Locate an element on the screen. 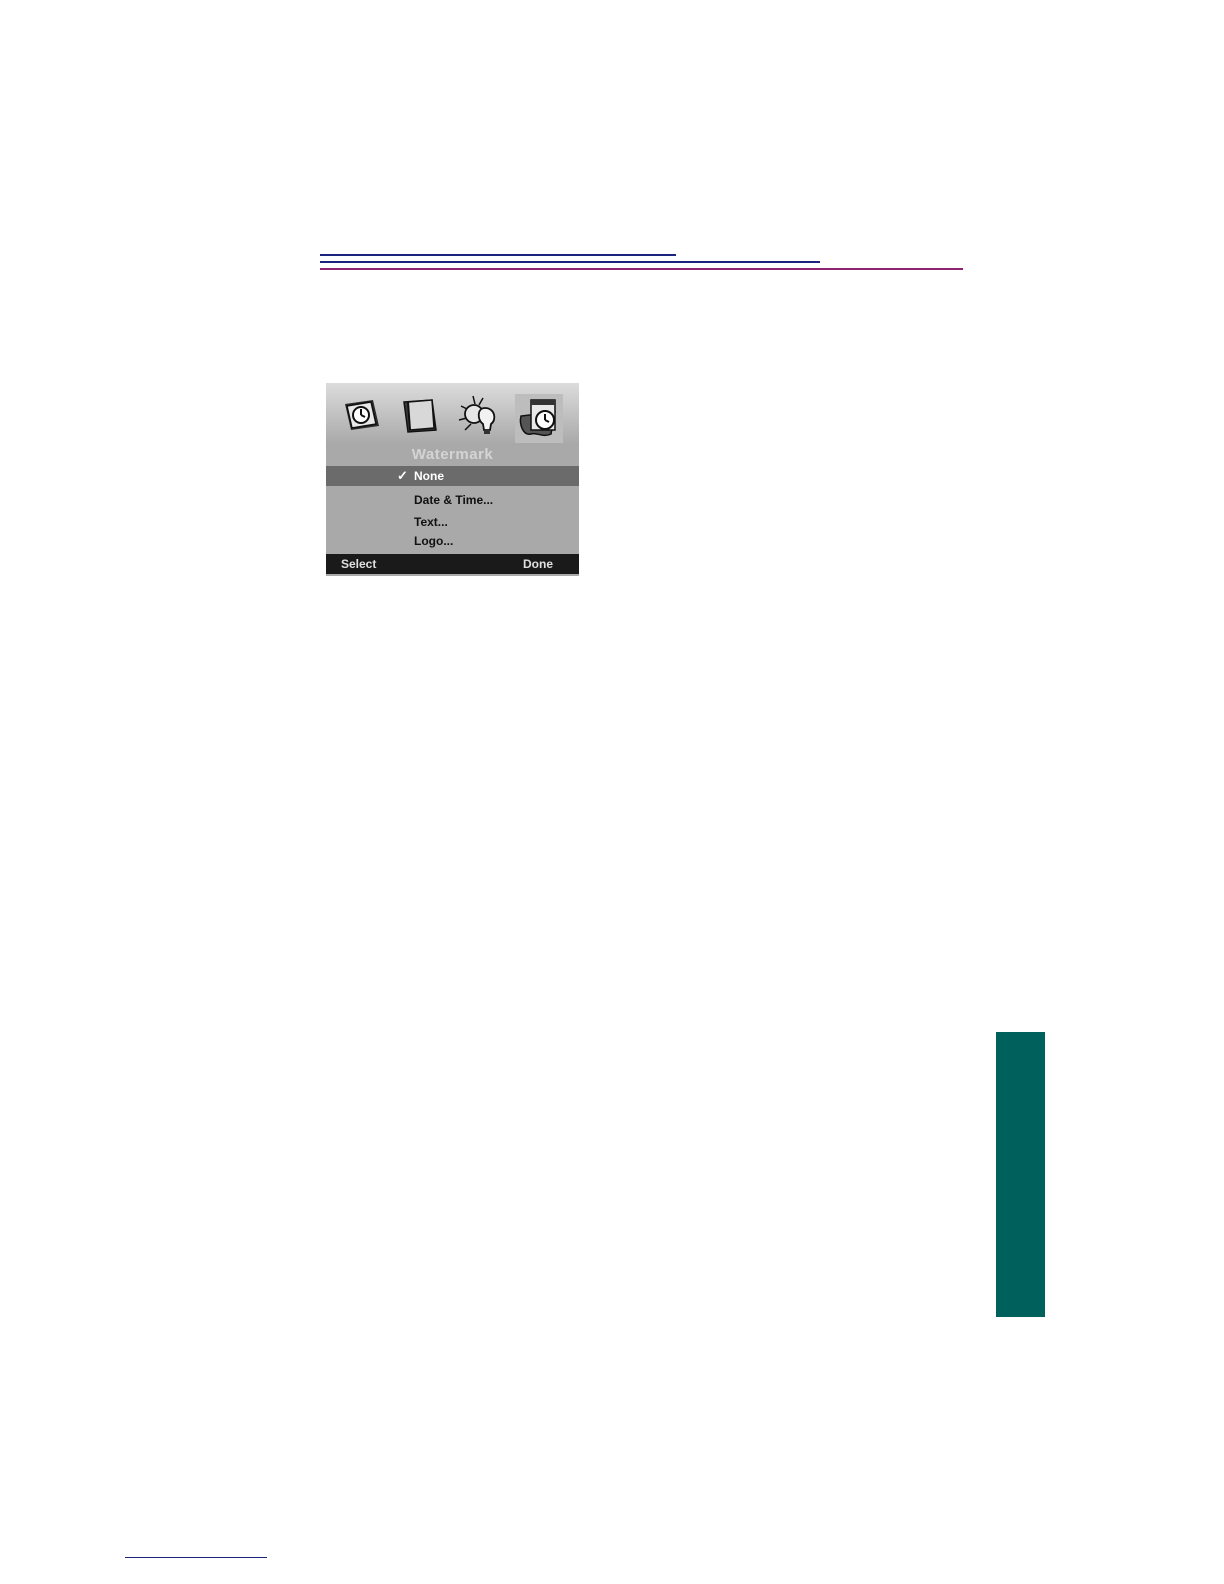 Image resolution: width=1224 pixels, height=1584 pixels. clock-photo-icon is located at coordinates (361, 415).